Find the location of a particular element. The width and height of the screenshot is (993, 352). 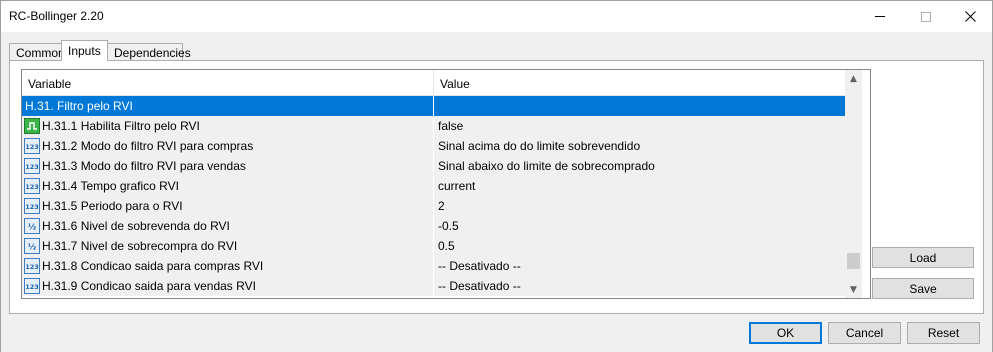

bool-icon is located at coordinates (32, 126).